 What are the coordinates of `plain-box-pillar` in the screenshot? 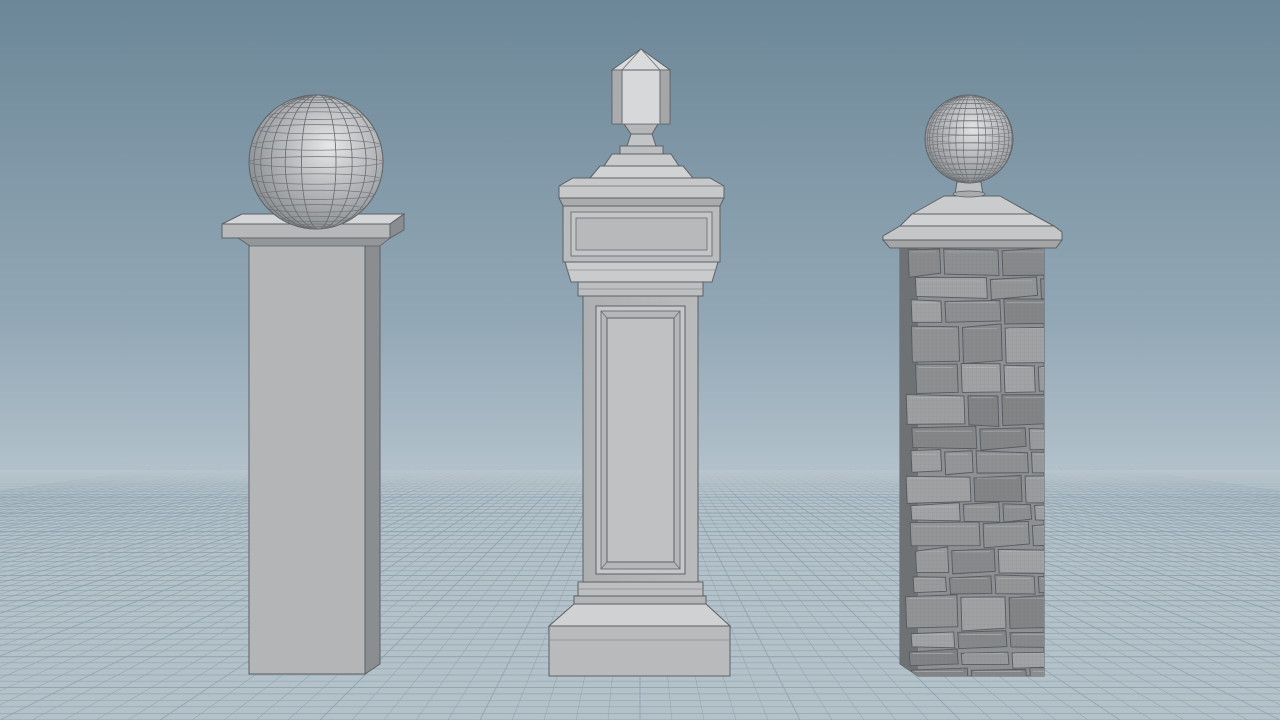 It's located at (313, 444).